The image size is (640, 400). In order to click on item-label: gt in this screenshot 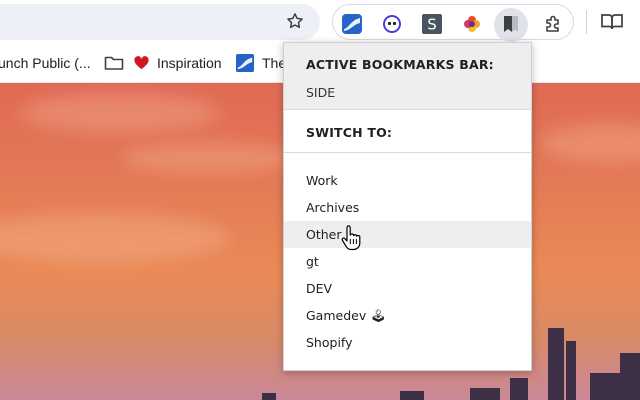, I will do `click(312, 261)`.